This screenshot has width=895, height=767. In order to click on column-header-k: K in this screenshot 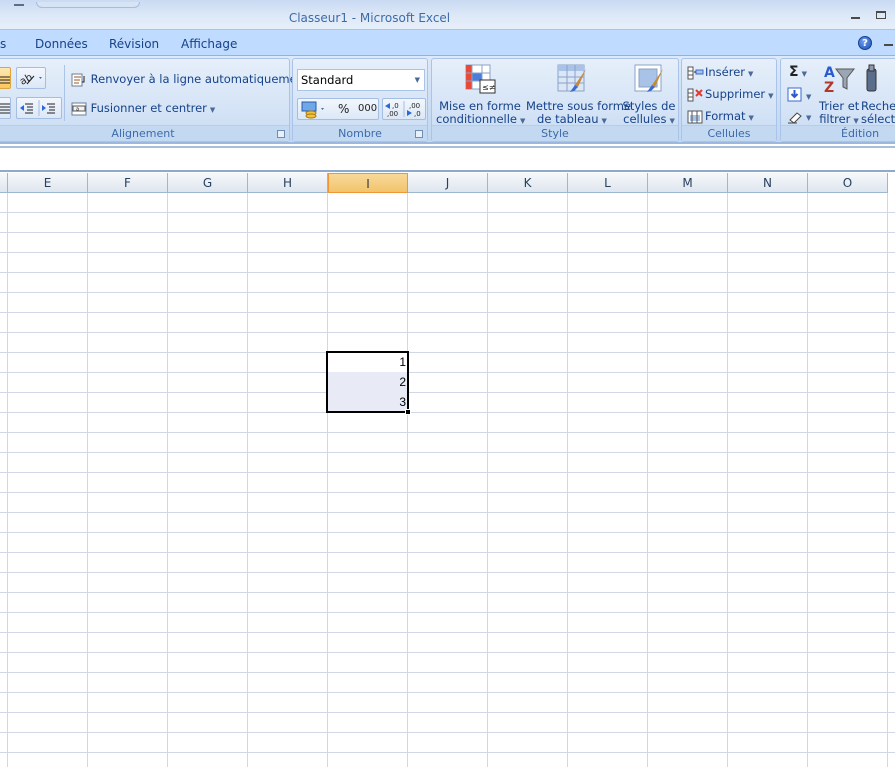, I will do `click(528, 183)`.